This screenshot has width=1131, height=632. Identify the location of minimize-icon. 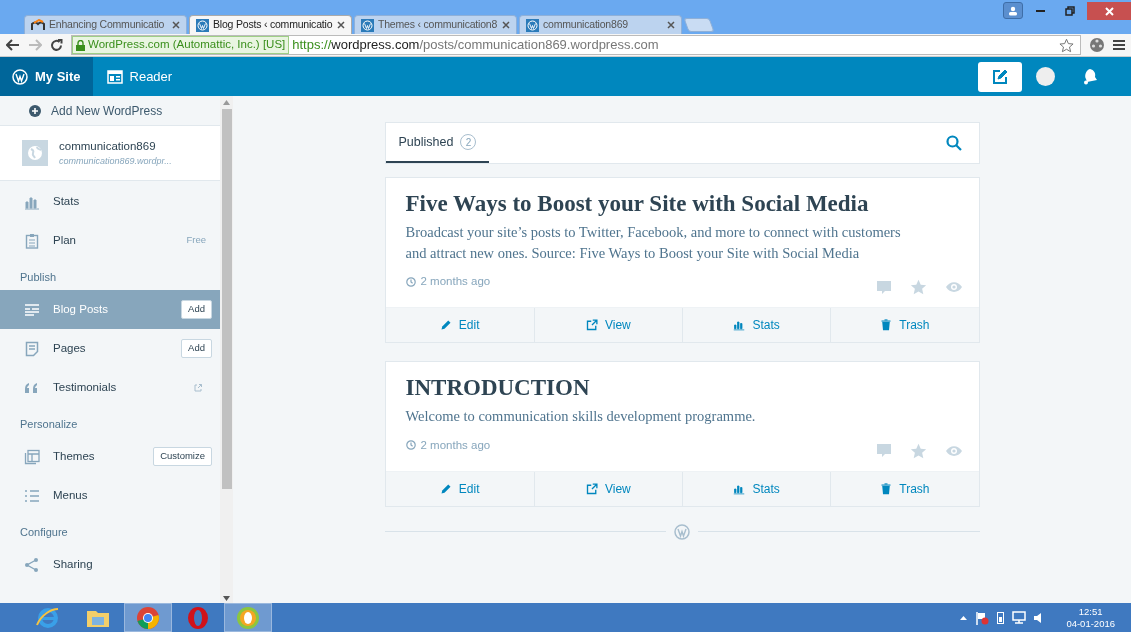
(1040, 10).